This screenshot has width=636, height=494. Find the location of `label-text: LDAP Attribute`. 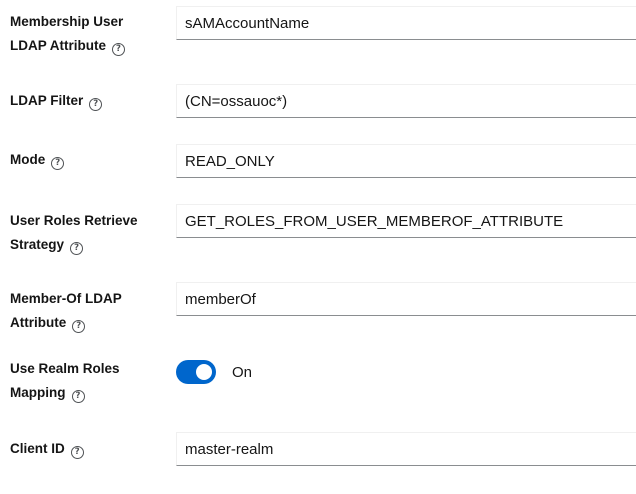

label-text: LDAP Attribute is located at coordinates (58, 45).